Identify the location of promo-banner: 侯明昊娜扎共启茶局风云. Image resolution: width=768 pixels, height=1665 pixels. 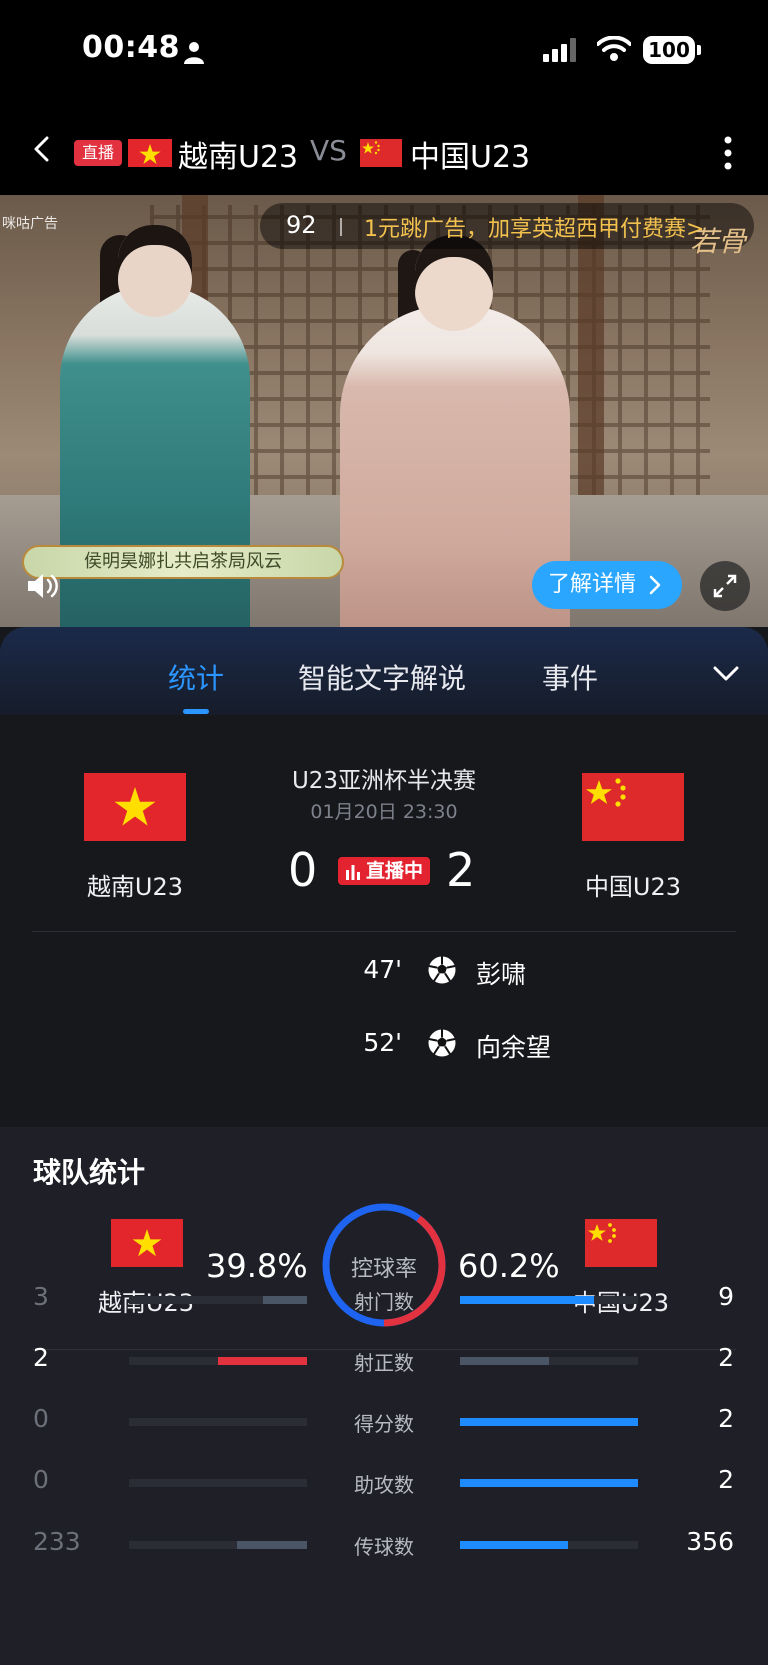
(183, 562).